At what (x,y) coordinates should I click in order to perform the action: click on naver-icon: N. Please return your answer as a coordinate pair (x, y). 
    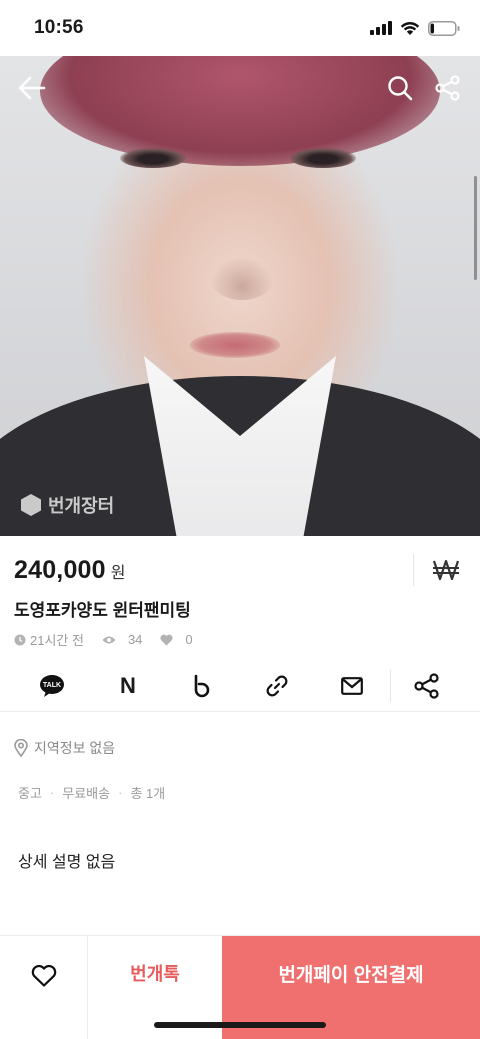
    Looking at the image, I should click on (128, 685).